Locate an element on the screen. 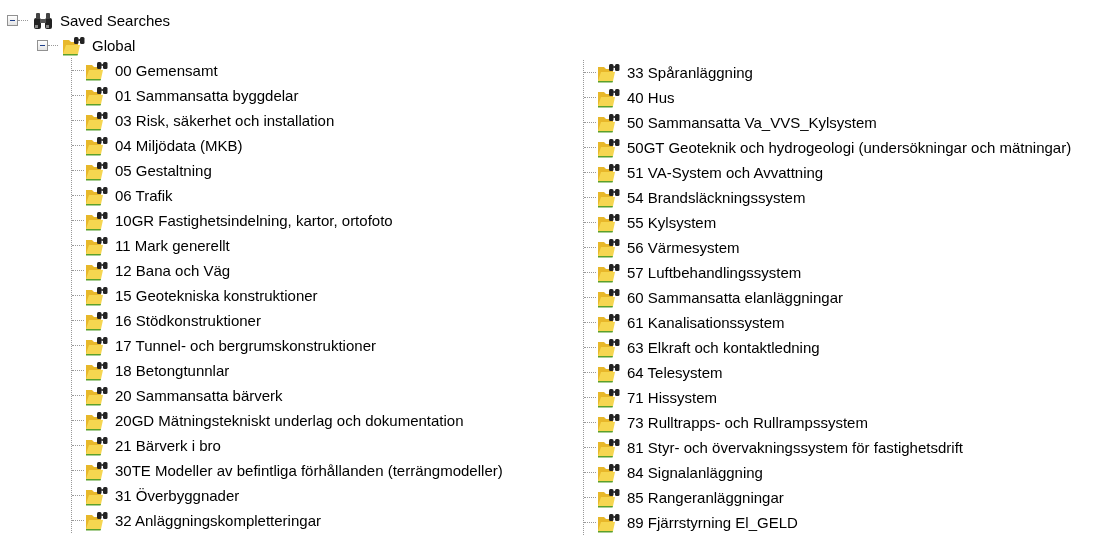 The image size is (1120, 536). tree-item-label: 11 Mark generellt is located at coordinates (172, 245).